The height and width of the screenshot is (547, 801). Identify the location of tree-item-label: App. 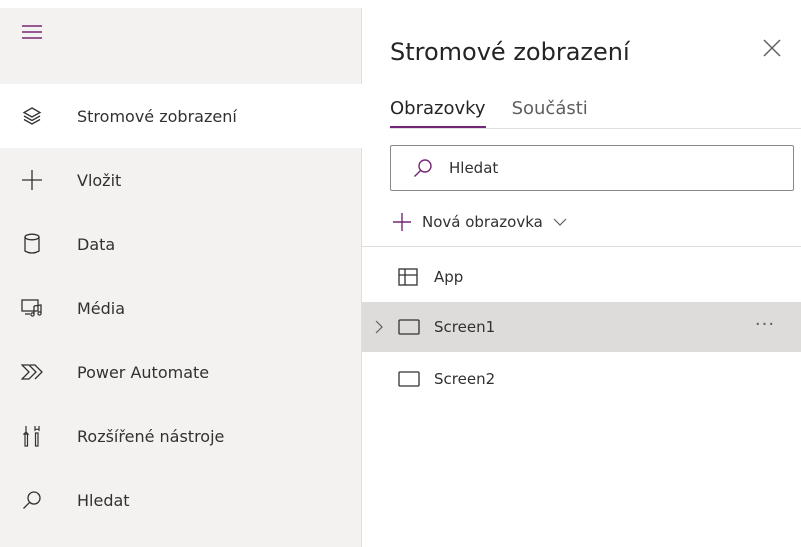
(449, 277).